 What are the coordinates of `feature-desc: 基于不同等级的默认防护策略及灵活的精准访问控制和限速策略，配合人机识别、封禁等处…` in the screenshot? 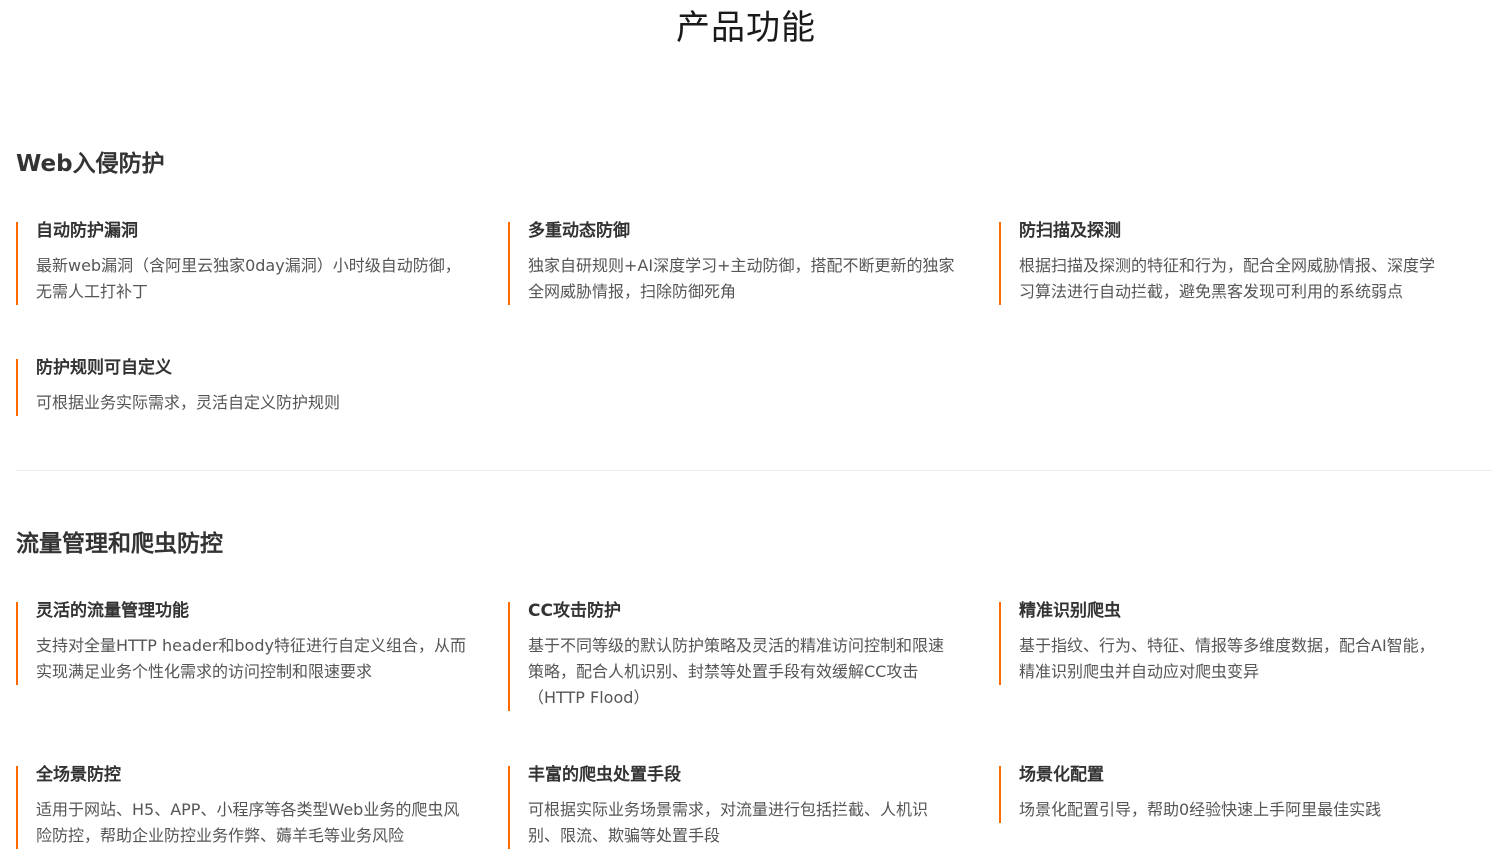 It's located at (736, 671).